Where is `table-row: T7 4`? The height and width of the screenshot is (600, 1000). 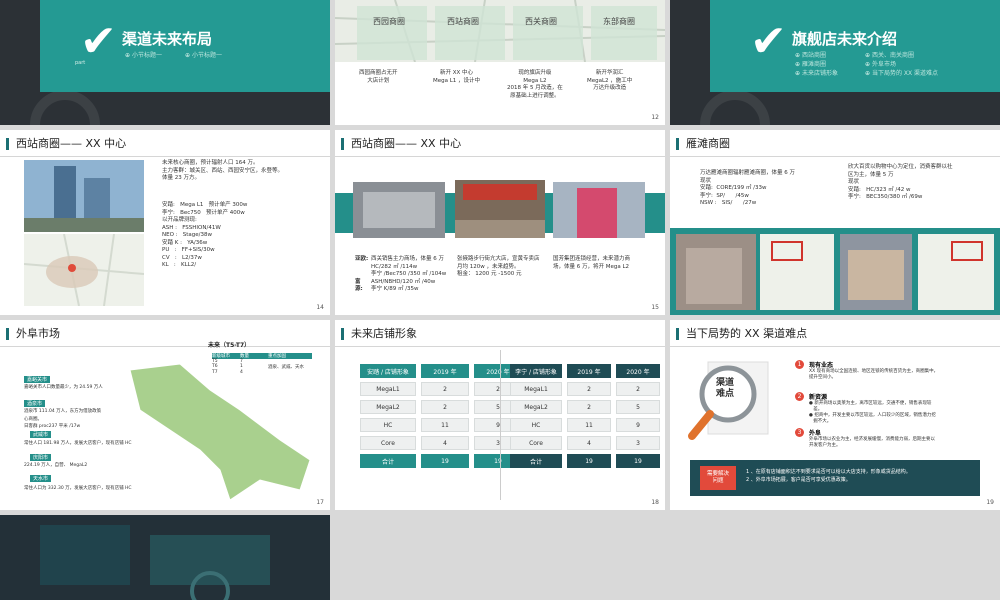 table-row: T7 4 is located at coordinates (262, 372).